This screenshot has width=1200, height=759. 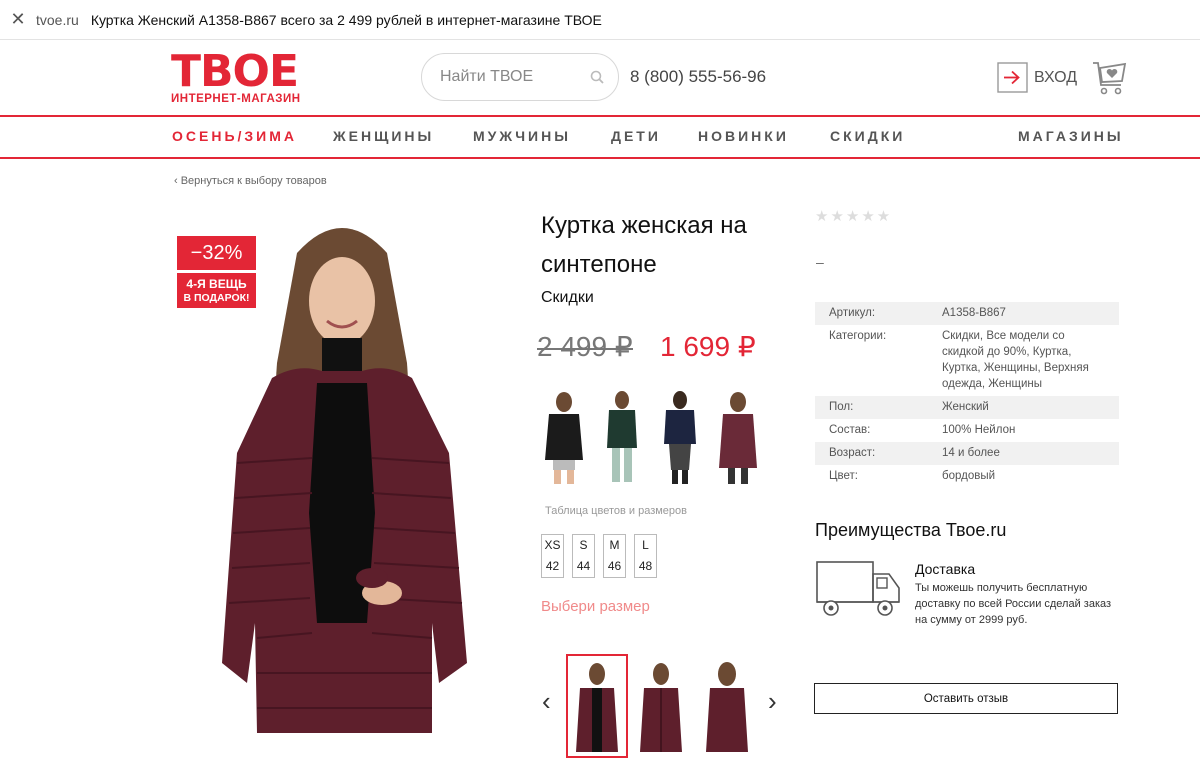 I want to click on phone-number: 8 (800) 555-56-96, so click(x=698, y=77).